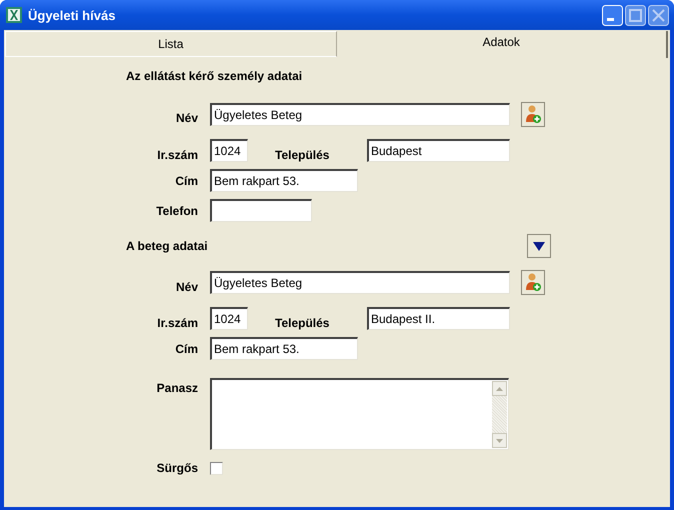  I want to click on tab: Adatok, so click(502, 44).